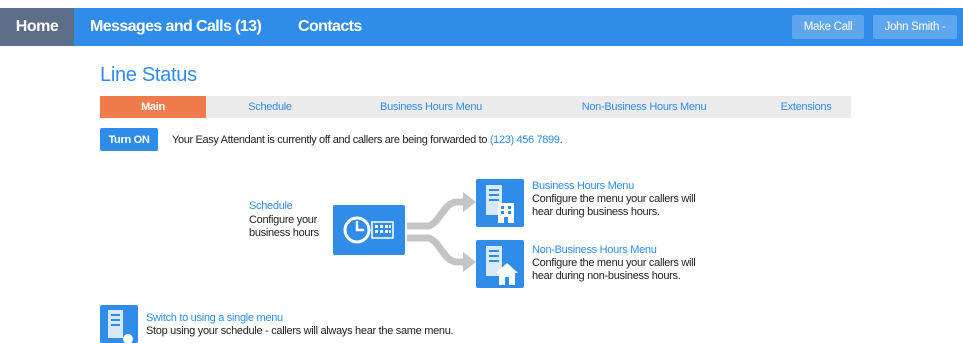  Describe the element at coordinates (915, 27) in the screenshot. I see `user-menu-button: John Smith -` at that location.